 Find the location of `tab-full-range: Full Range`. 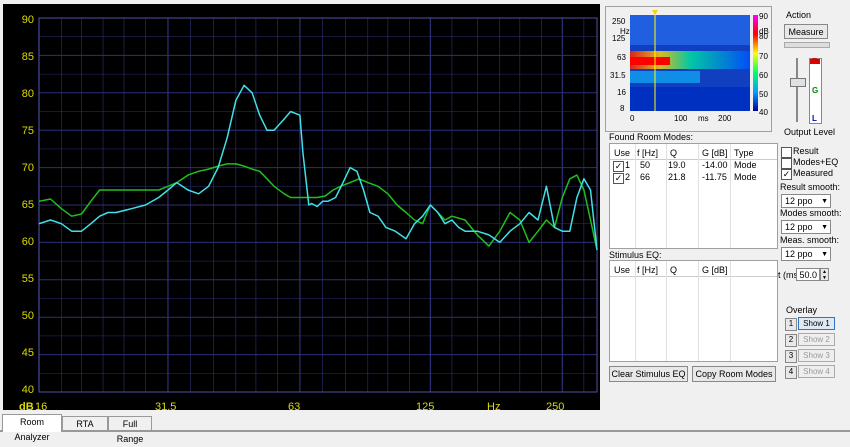

tab-full-range: Full Range is located at coordinates (130, 430).